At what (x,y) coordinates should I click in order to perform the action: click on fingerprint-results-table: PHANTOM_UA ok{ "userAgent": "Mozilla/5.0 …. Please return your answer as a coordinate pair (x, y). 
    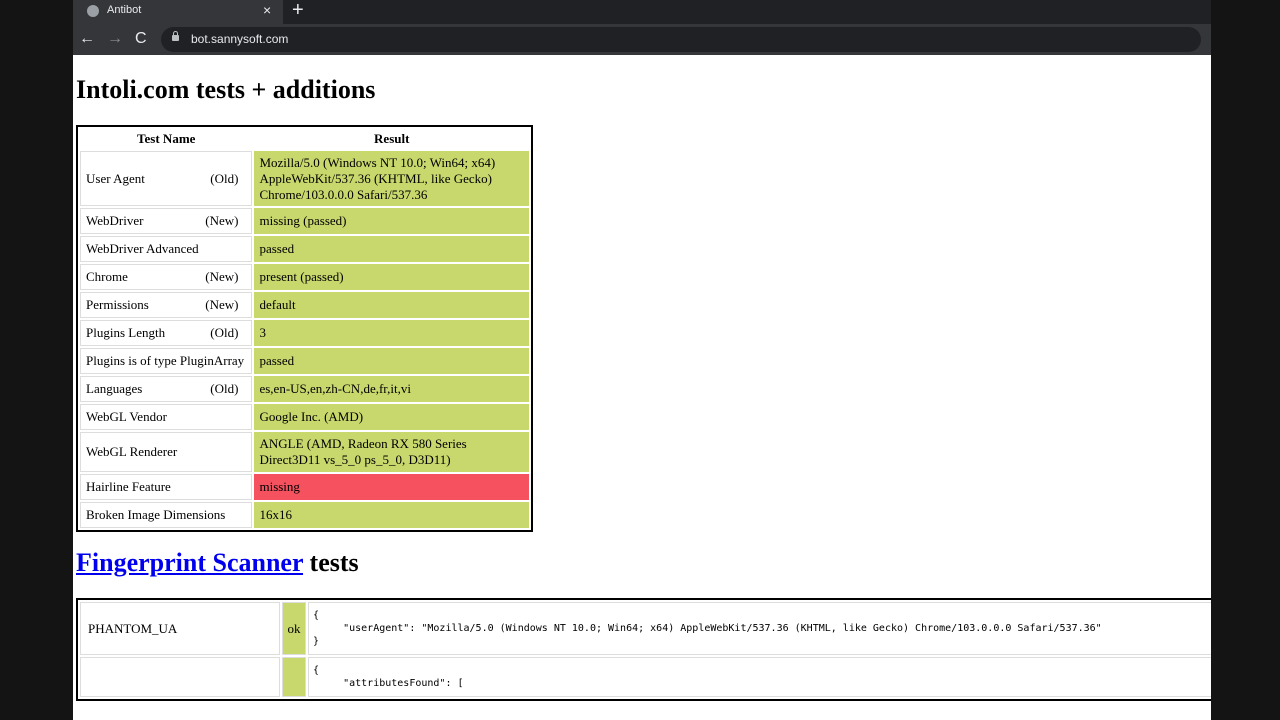
    Looking at the image, I should click on (643, 649).